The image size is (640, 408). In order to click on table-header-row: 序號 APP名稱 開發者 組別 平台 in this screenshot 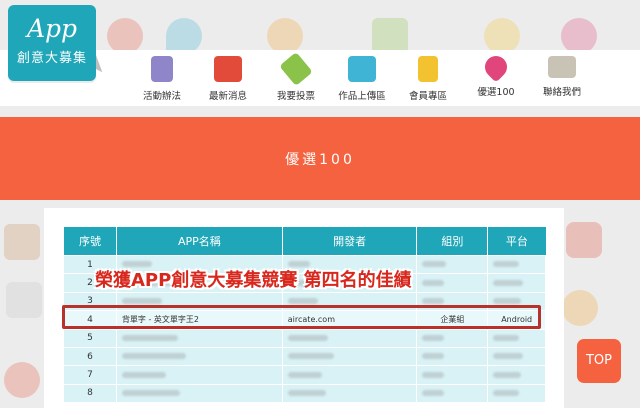, I will do `click(305, 241)`.